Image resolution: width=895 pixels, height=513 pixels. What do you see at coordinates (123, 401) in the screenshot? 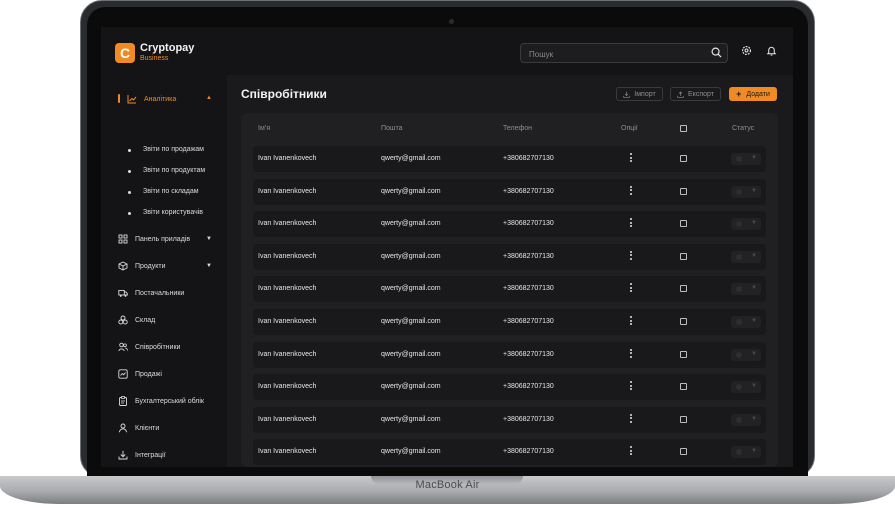
I see `clipboard-icon` at bounding box center [123, 401].